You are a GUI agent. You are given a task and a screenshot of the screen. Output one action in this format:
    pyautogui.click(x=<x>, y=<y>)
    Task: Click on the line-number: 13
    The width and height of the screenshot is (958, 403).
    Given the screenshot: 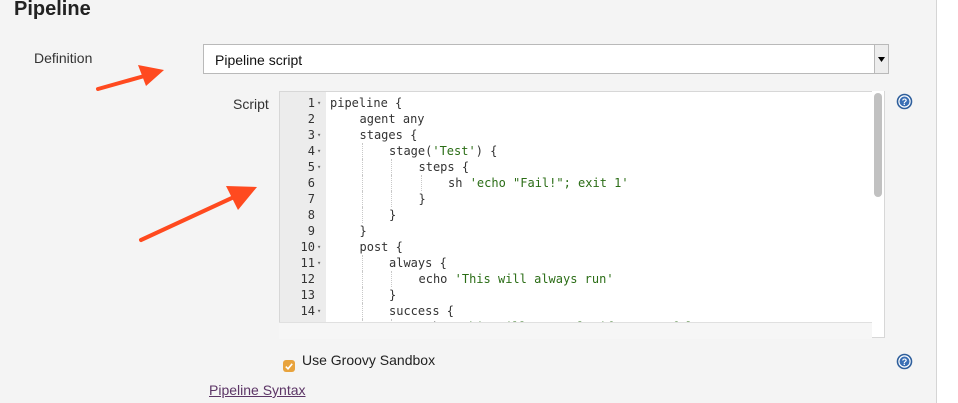 What is the action you would take?
    pyautogui.click(x=307, y=295)
    